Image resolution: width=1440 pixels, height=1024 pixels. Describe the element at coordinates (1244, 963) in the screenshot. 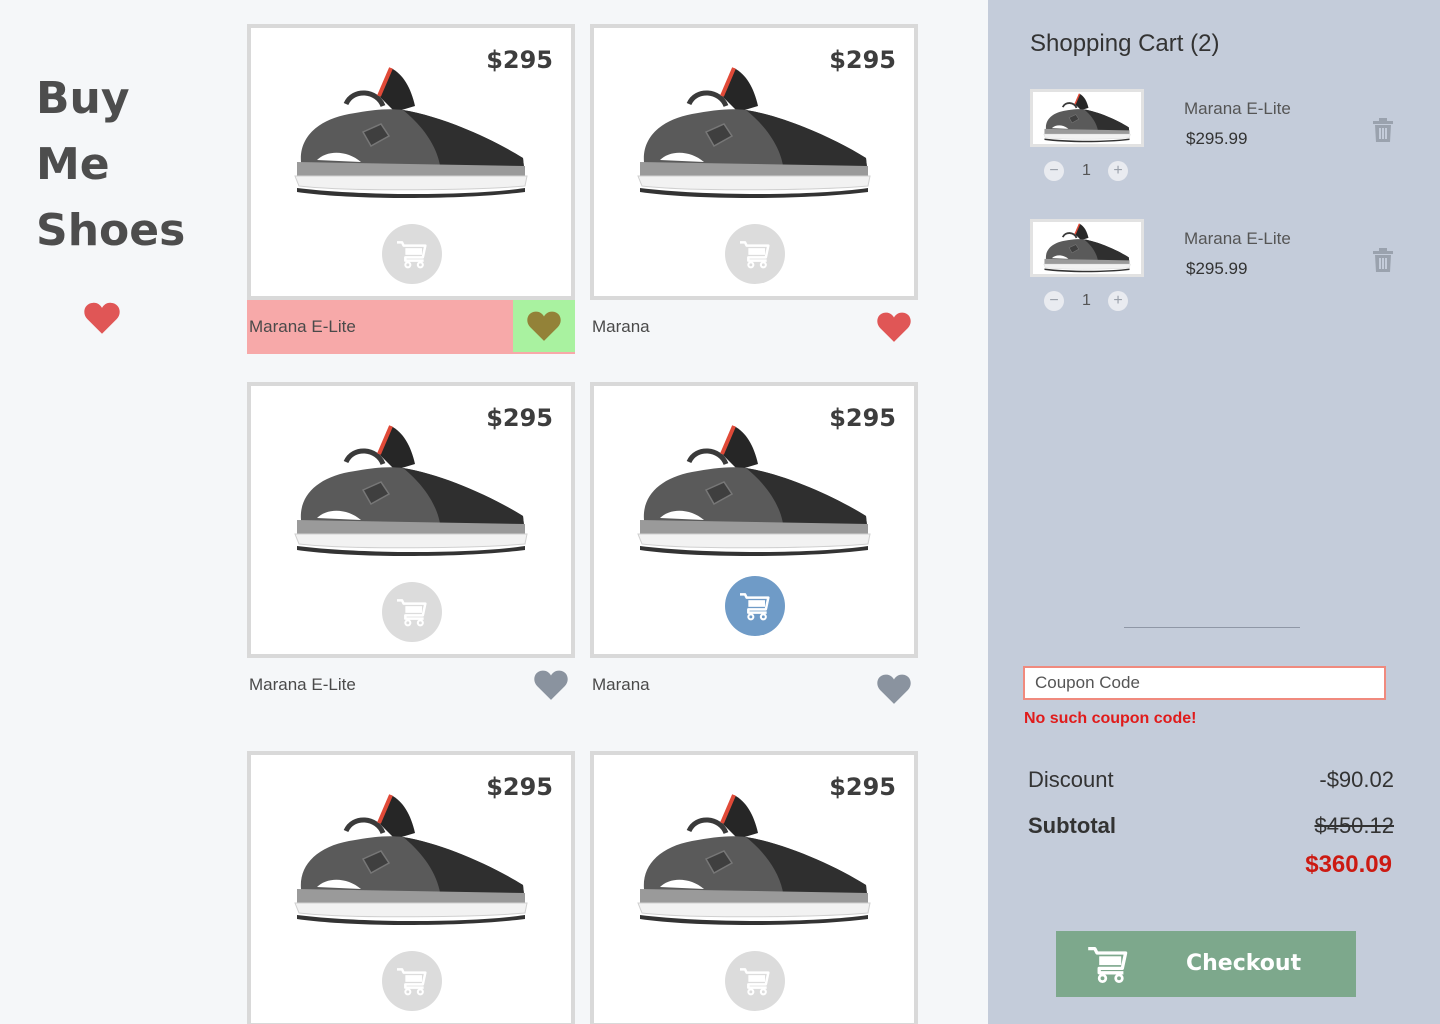

I see `checkout-label: Checkout` at that location.